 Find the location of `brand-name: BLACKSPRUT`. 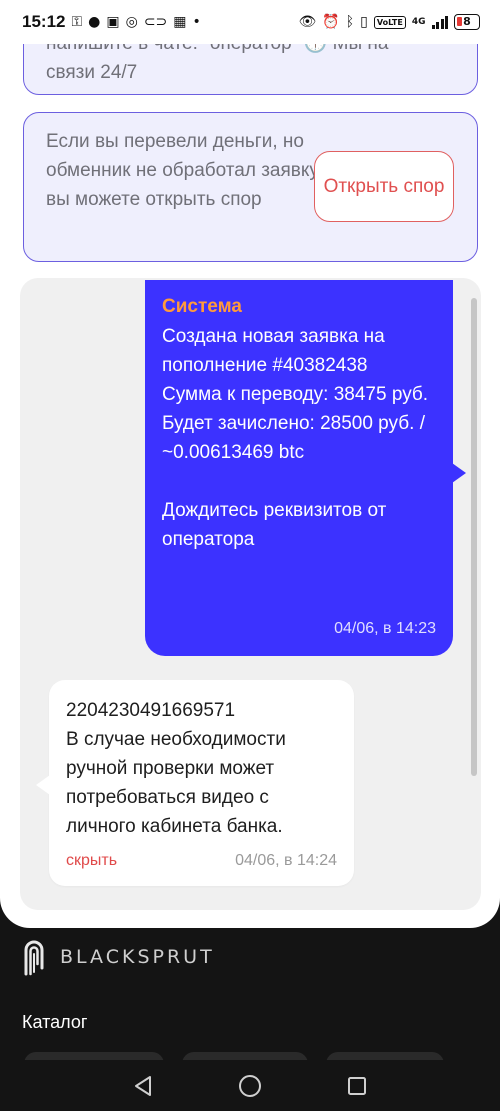

brand-name: BLACKSPRUT is located at coordinates (137, 957).